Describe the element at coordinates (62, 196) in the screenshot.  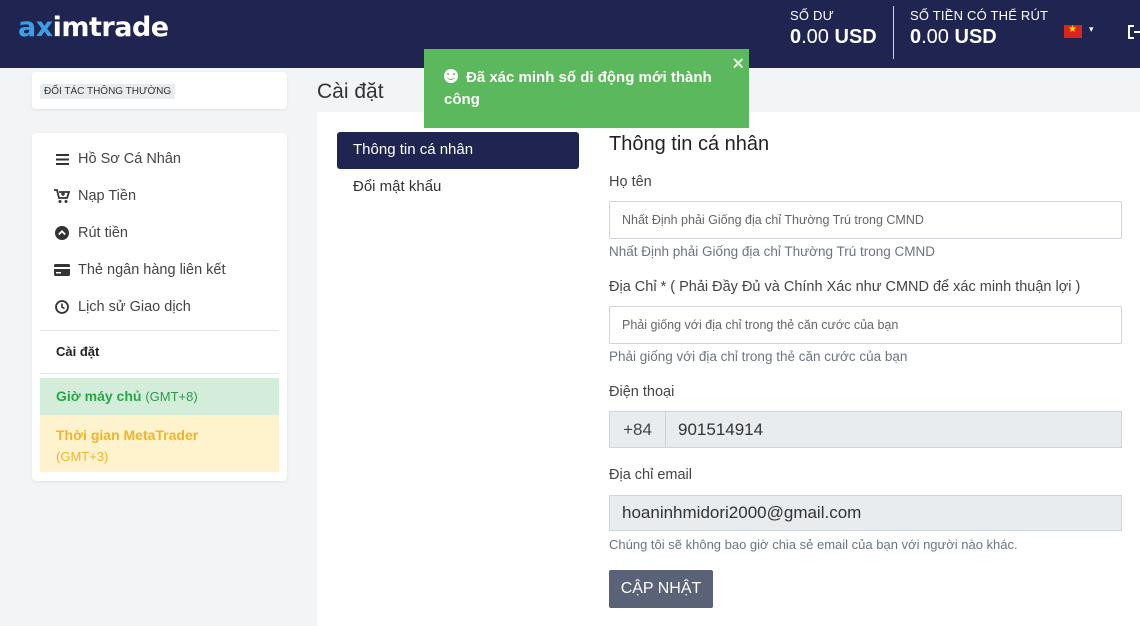
I see `cart-icon` at that location.